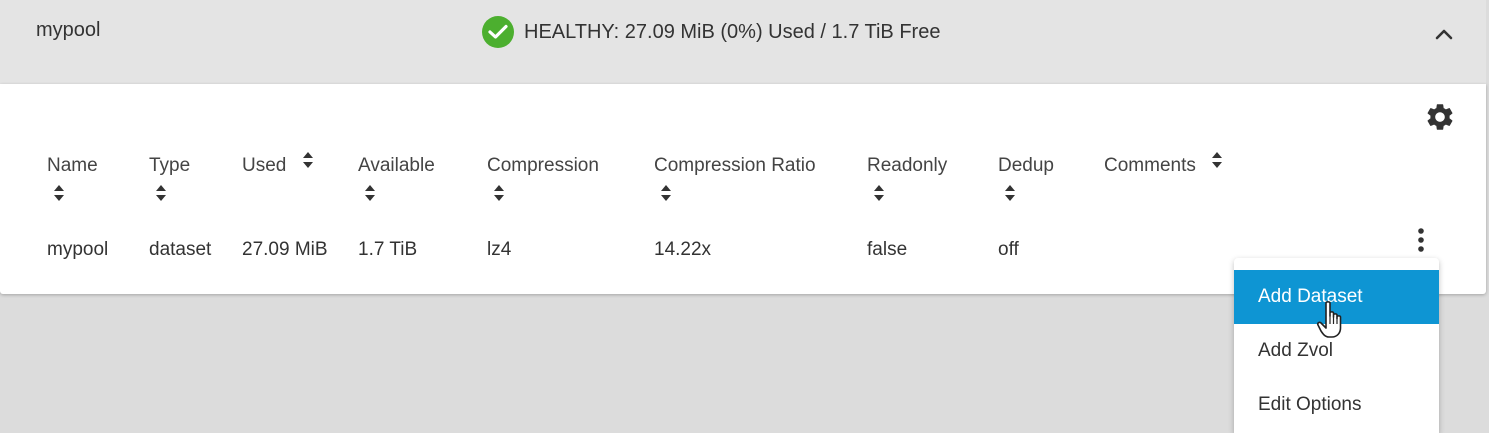 The image size is (1489, 433). I want to click on cell-type: dataset, so click(180, 249).